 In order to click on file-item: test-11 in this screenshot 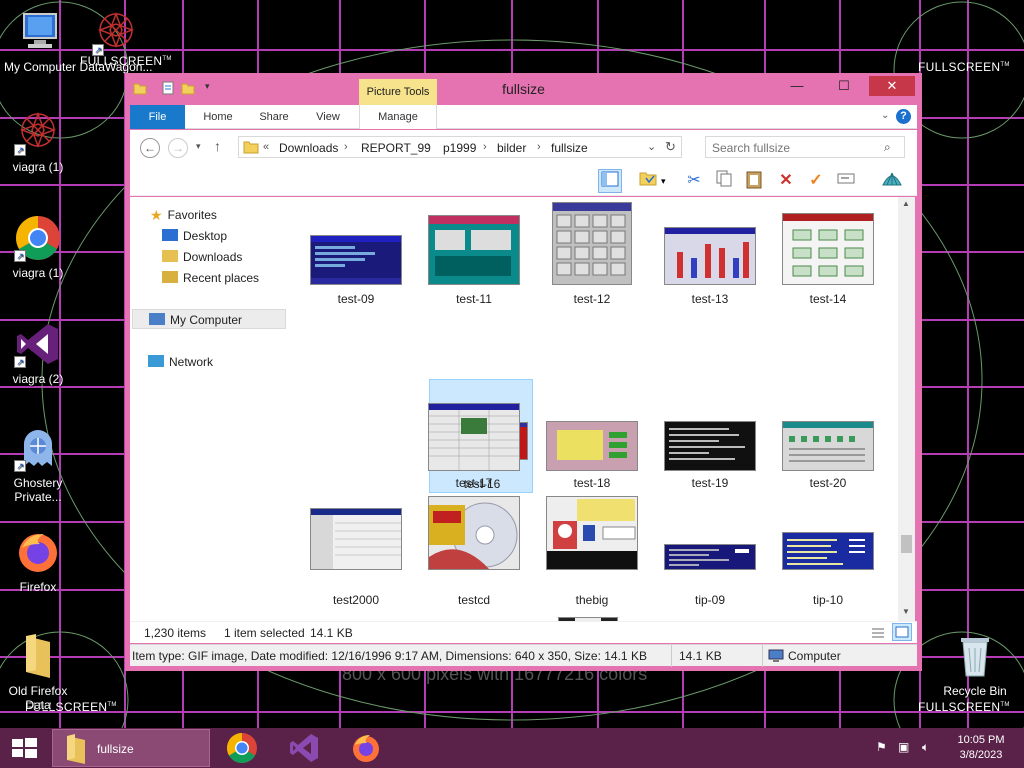, I will do `click(474, 259)`.